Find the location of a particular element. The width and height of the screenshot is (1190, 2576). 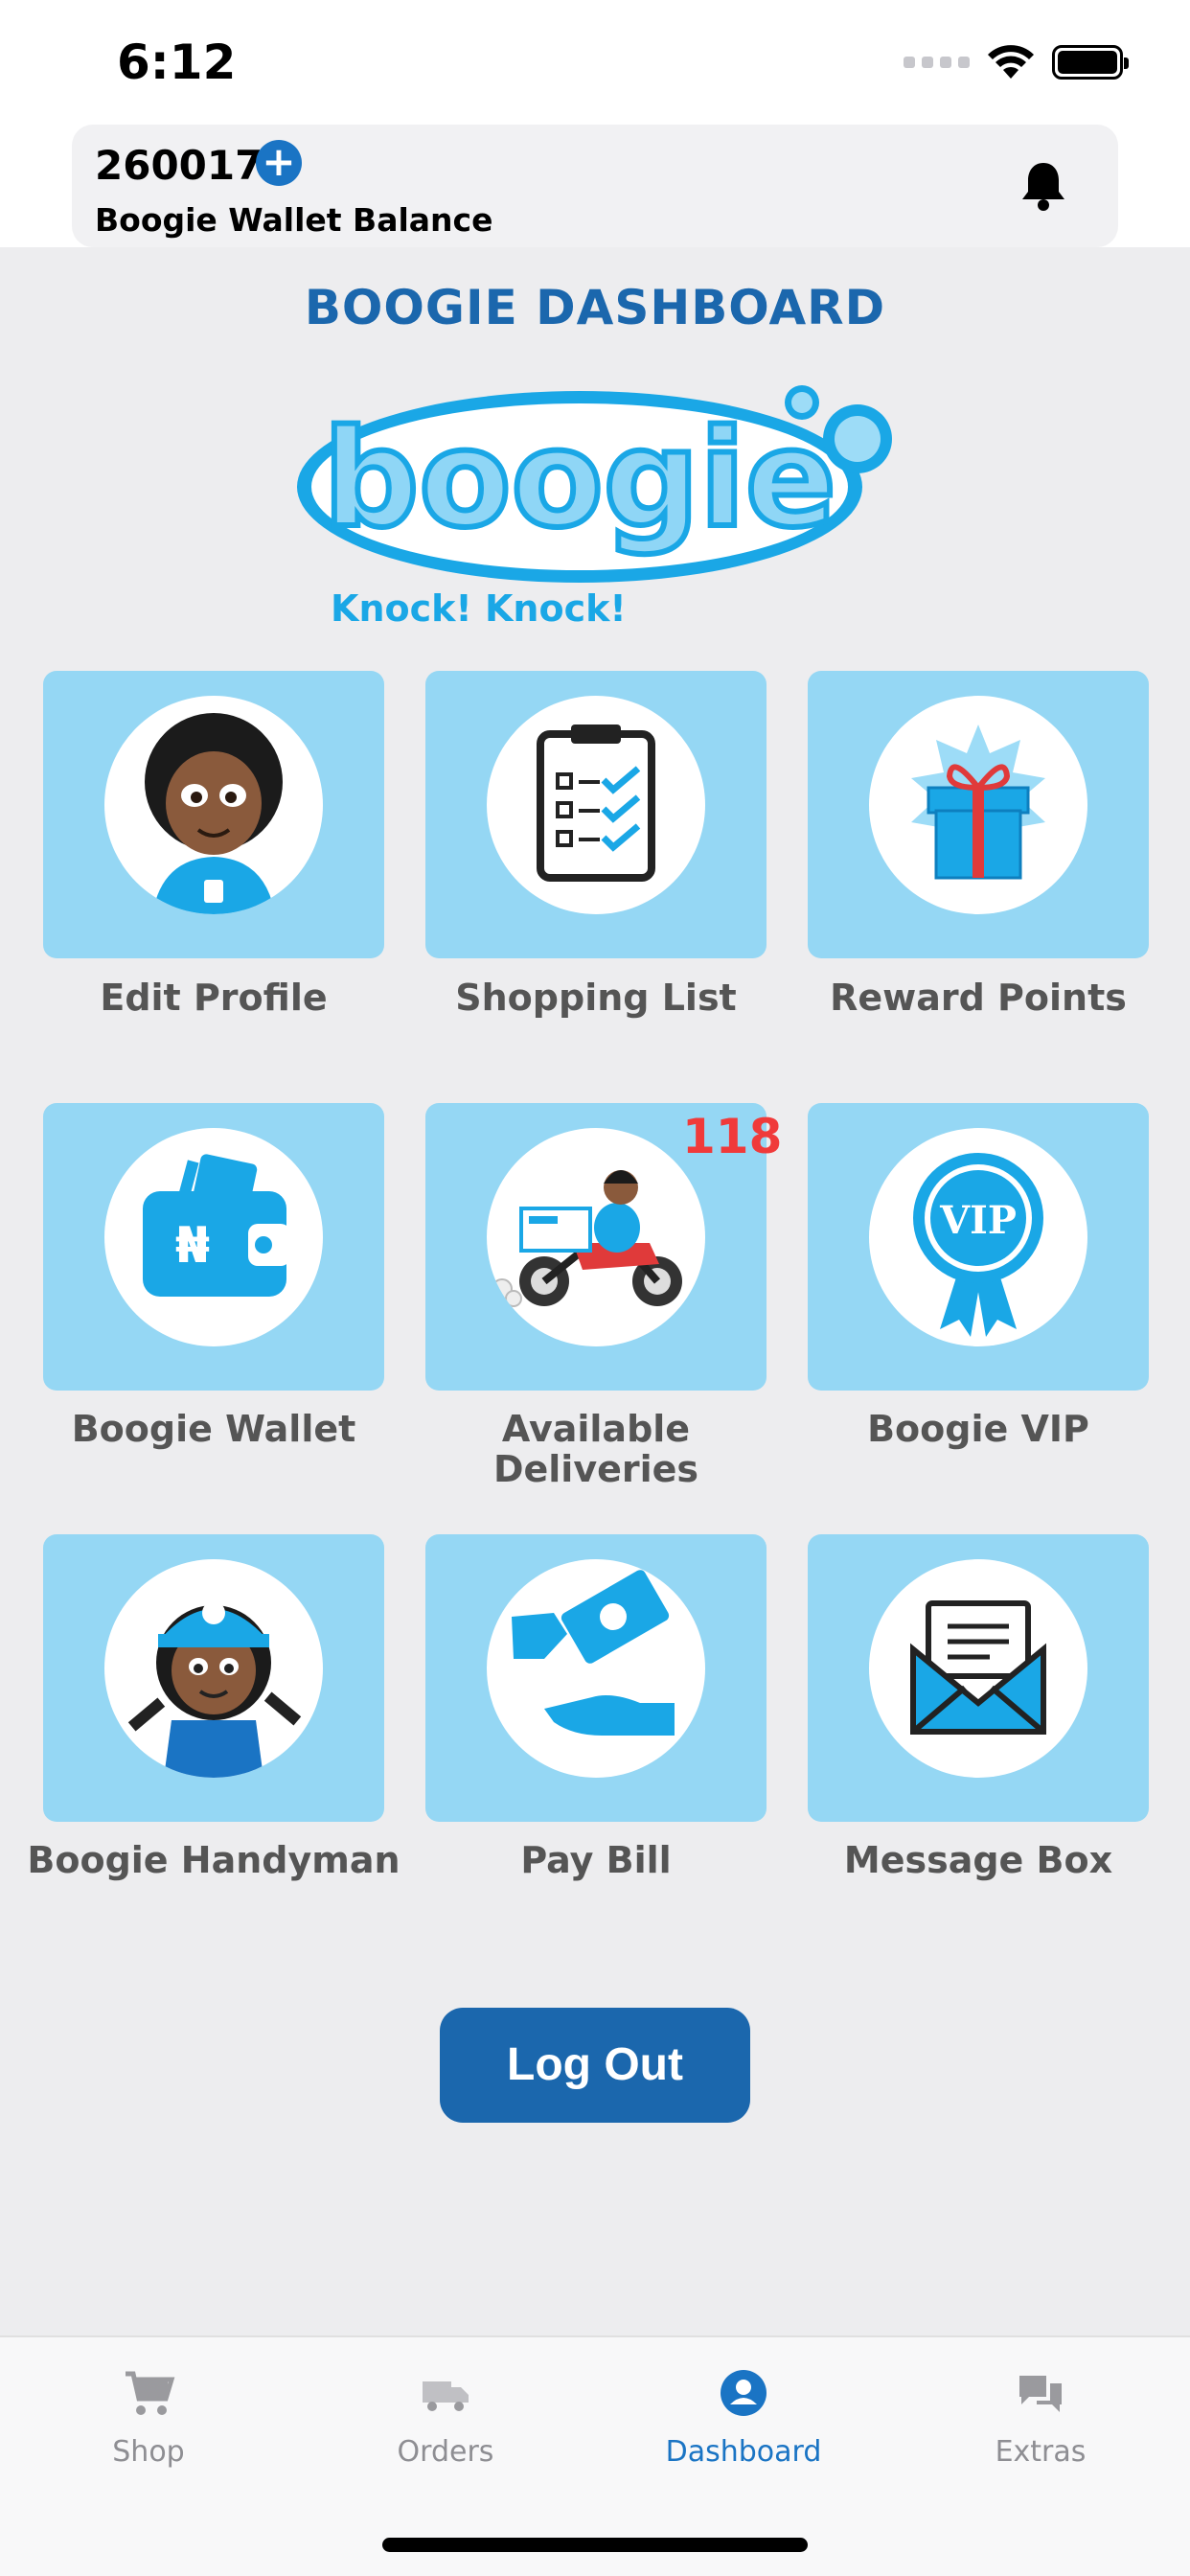

boy-avatar-icon is located at coordinates (214, 813).